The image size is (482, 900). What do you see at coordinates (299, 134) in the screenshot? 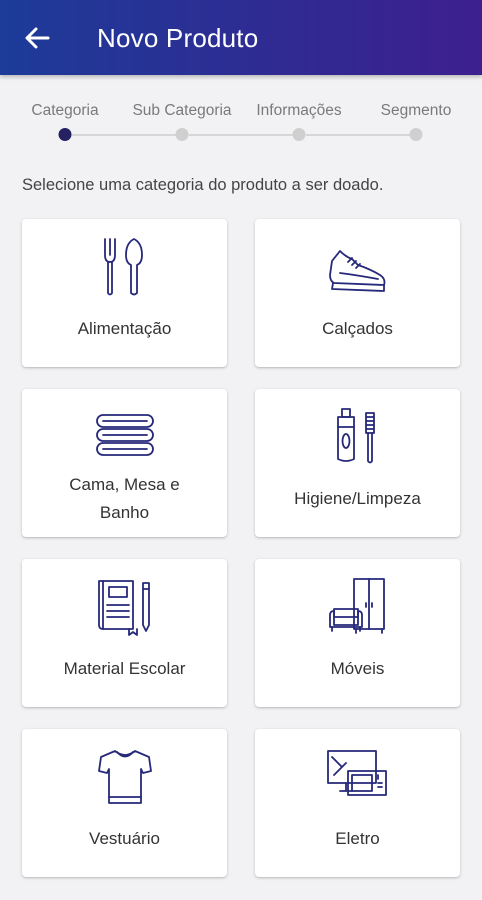
I see `step-dot-informacoes` at bounding box center [299, 134].